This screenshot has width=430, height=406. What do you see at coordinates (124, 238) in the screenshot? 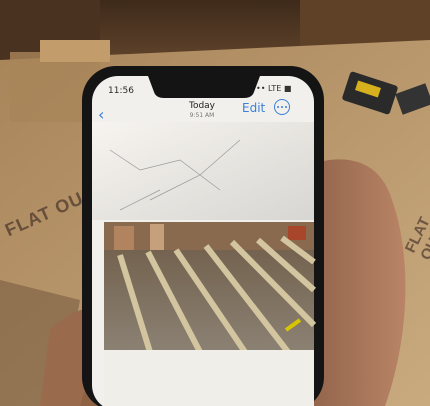
I see `photo-pillar` at bounding box center [124, 238].